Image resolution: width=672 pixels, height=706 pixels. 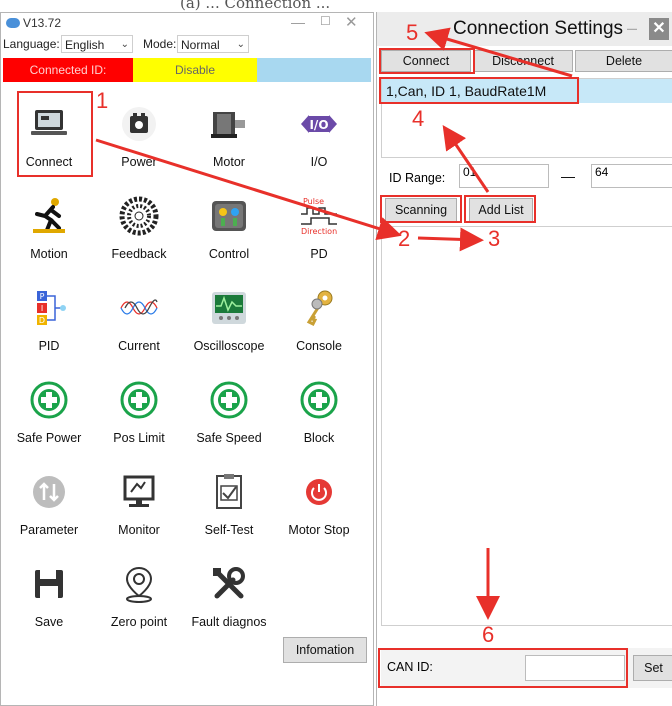 I want to click on tile-label: Block, so click(x=319, y=438).